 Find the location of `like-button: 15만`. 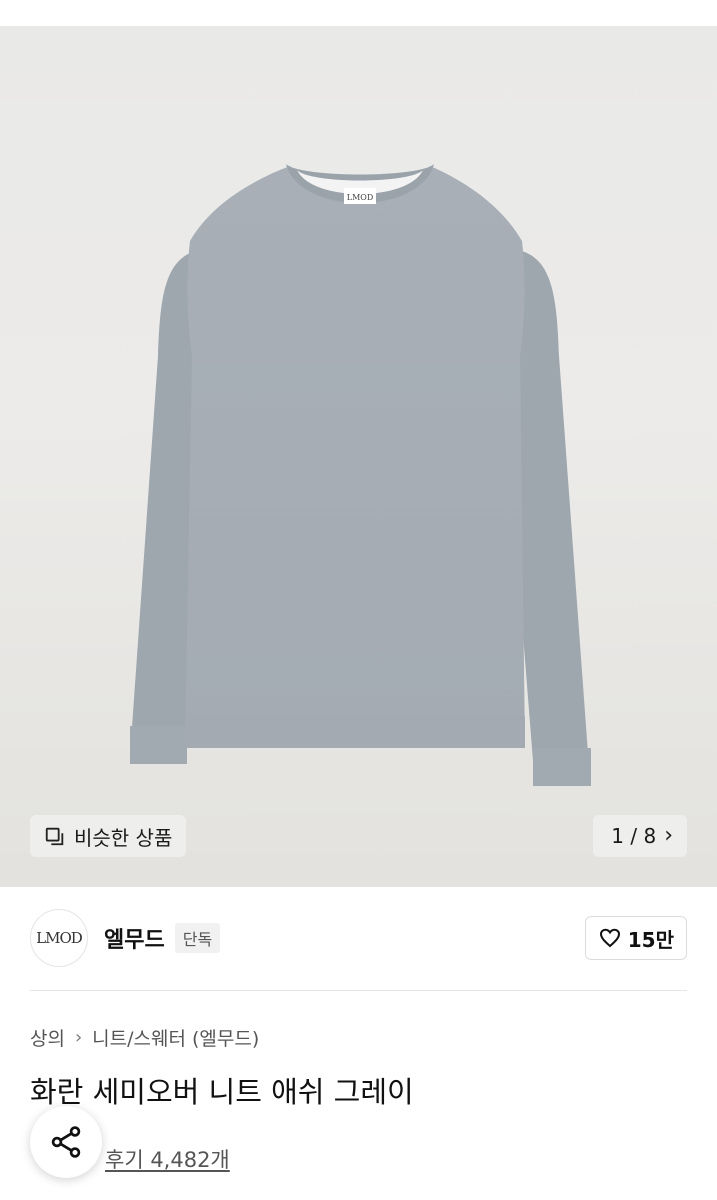

like-button: 15만 is located at coordinates (635, 938).